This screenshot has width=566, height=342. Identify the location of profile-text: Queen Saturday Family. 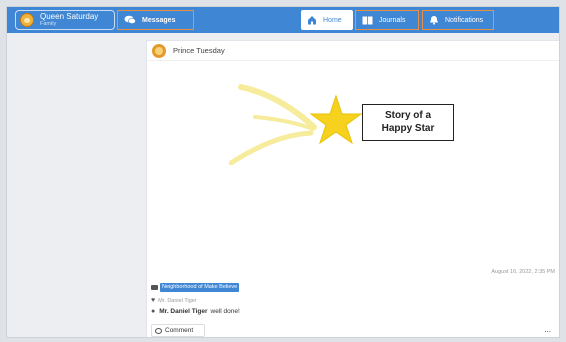
(69, 19).